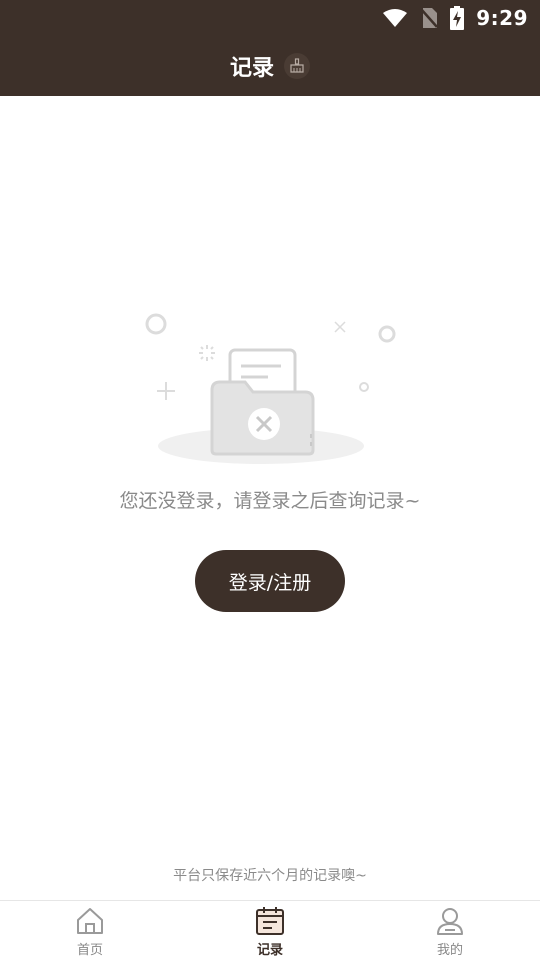  Describe the element at coordinates (269, 950) in the screenshot. I see `tab-records-label: 记录` at that location.